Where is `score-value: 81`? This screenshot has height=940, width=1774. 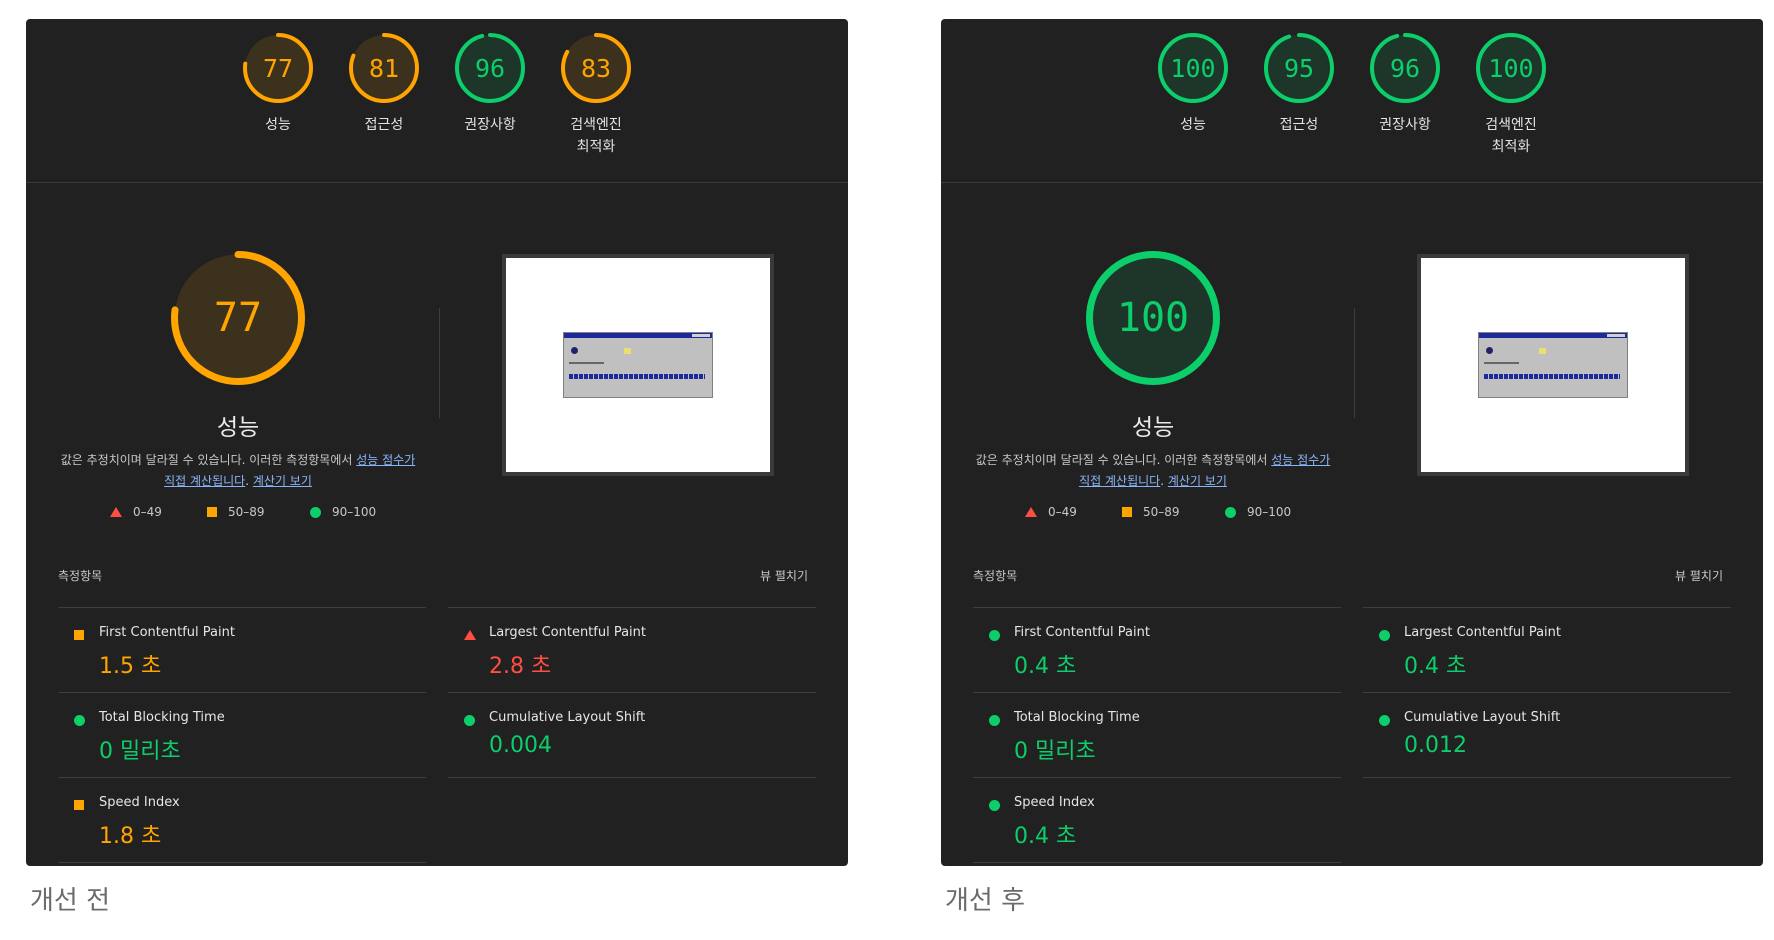 score-value: 81 is located at coordinates (384, 68).